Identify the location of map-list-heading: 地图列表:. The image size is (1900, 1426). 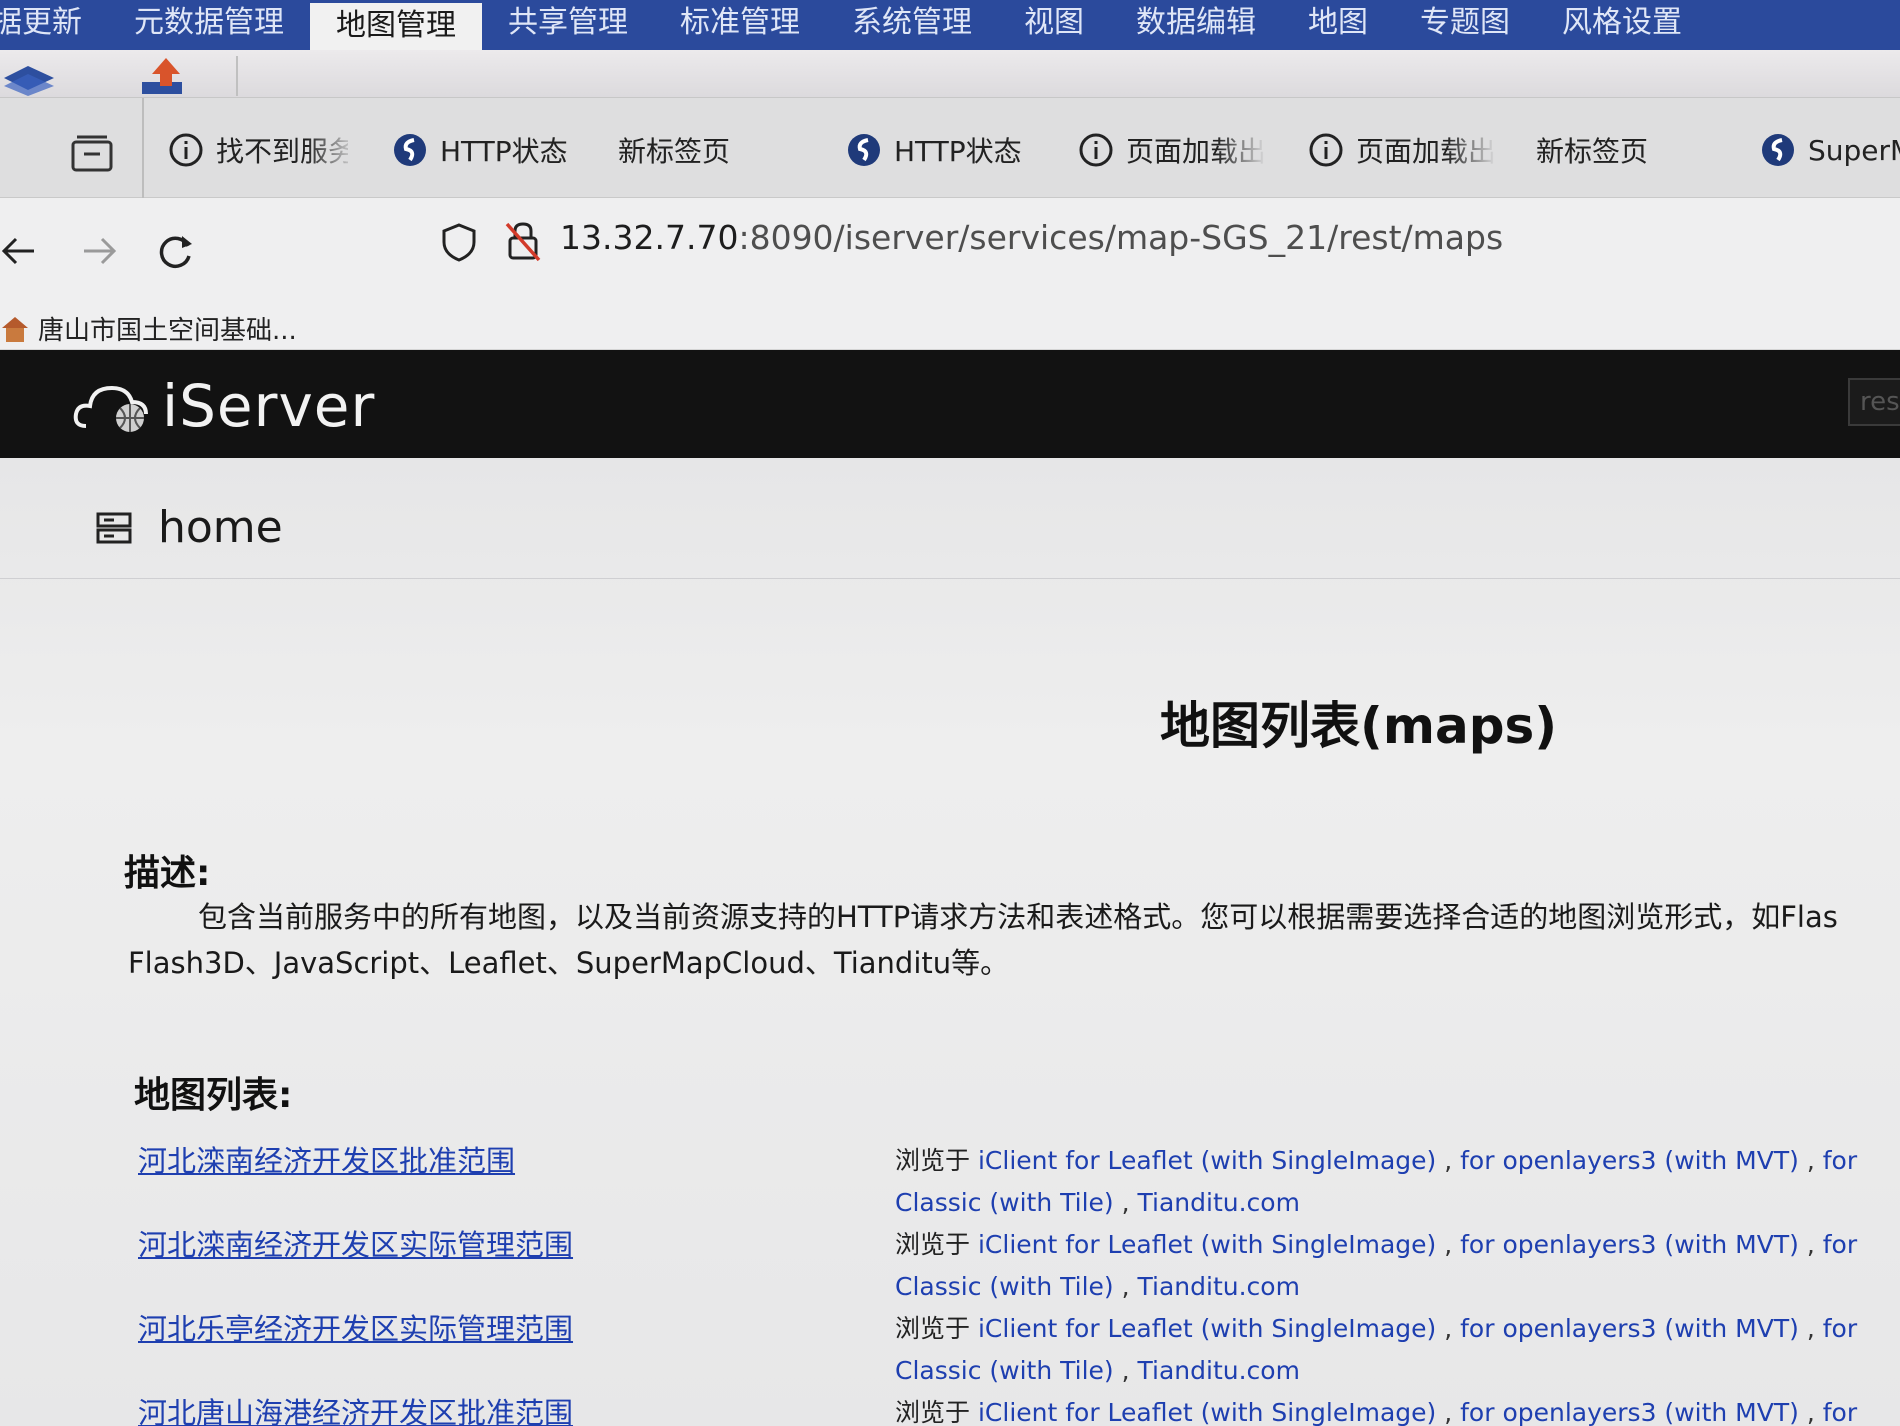
(213, 1095).